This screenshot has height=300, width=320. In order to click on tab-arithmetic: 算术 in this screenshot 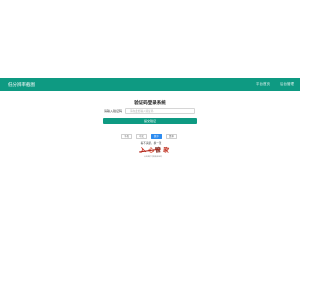, I will do `click(171, 136)`.